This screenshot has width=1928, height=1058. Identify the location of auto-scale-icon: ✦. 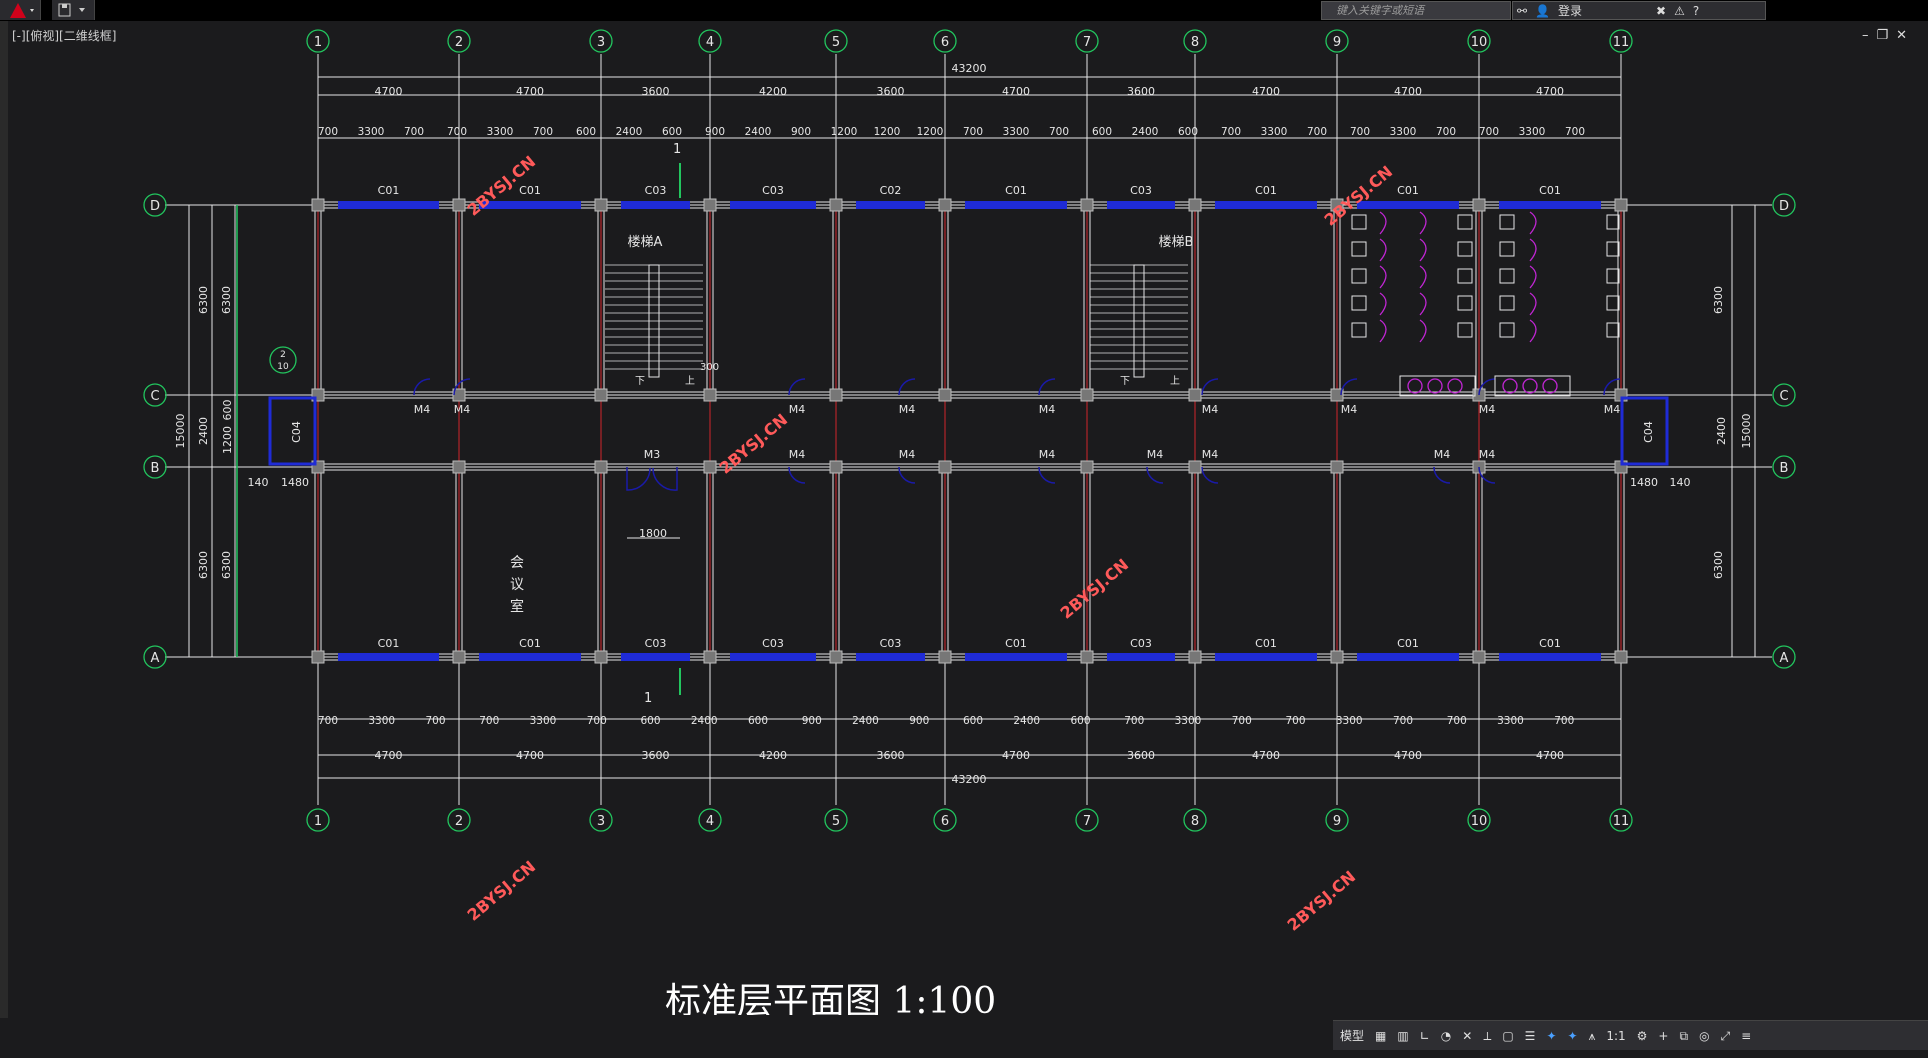
(1573, 1036).